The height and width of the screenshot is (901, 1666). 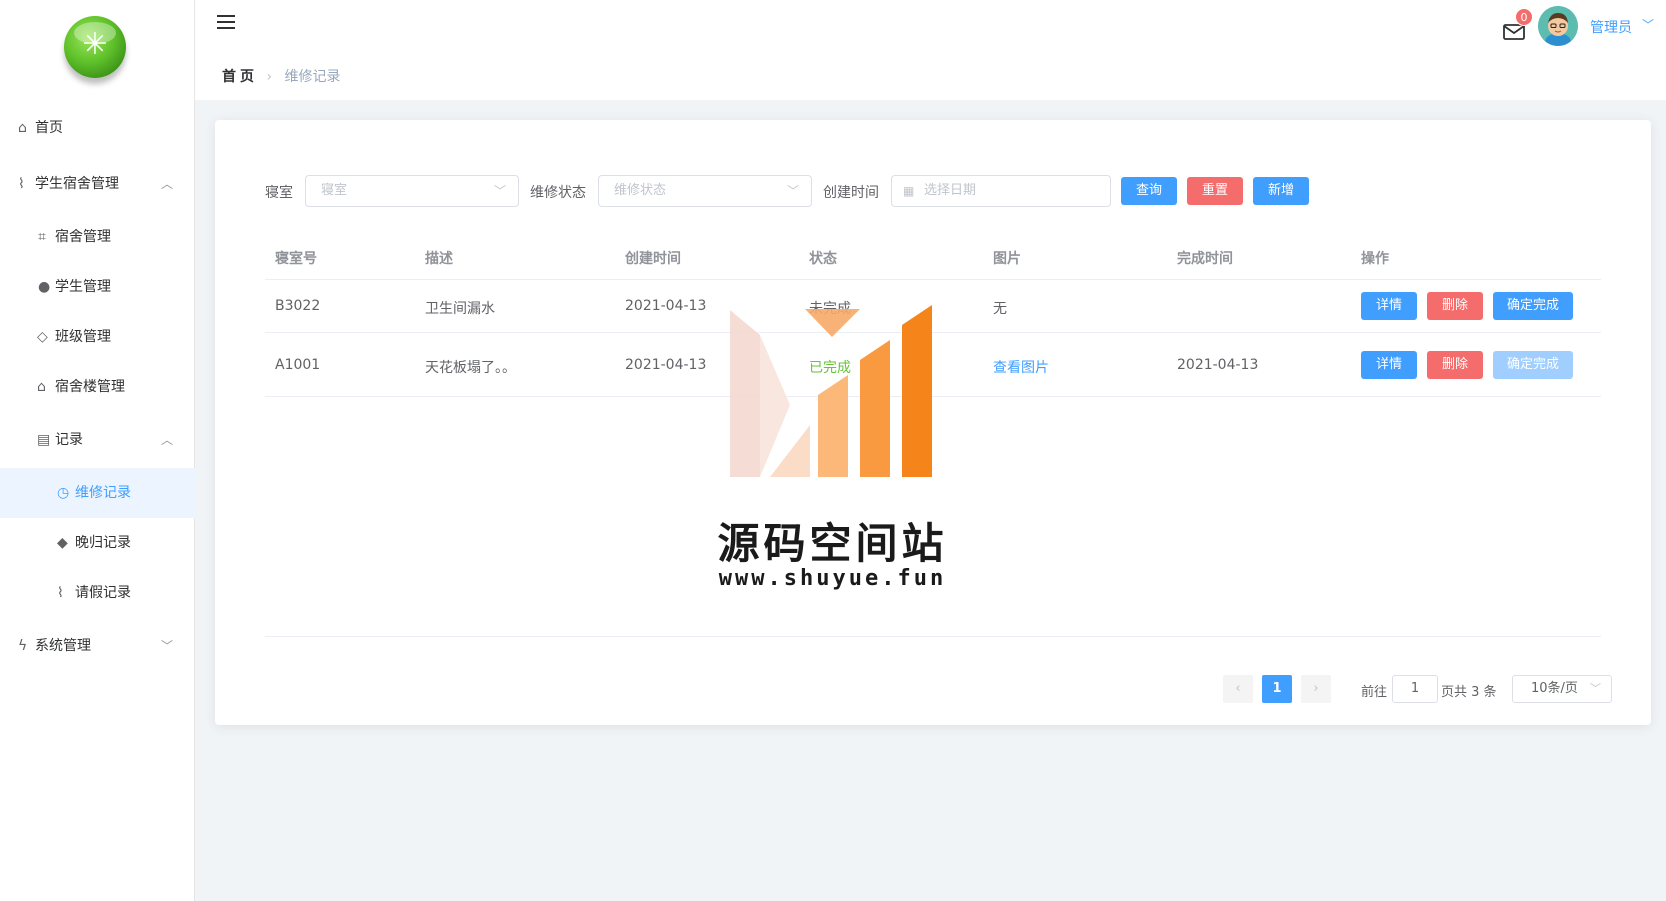 What do you see at coordinates (558, 193) in the screenshot?
I see `status-label: 维修状态` at bounding box center [558, 193].